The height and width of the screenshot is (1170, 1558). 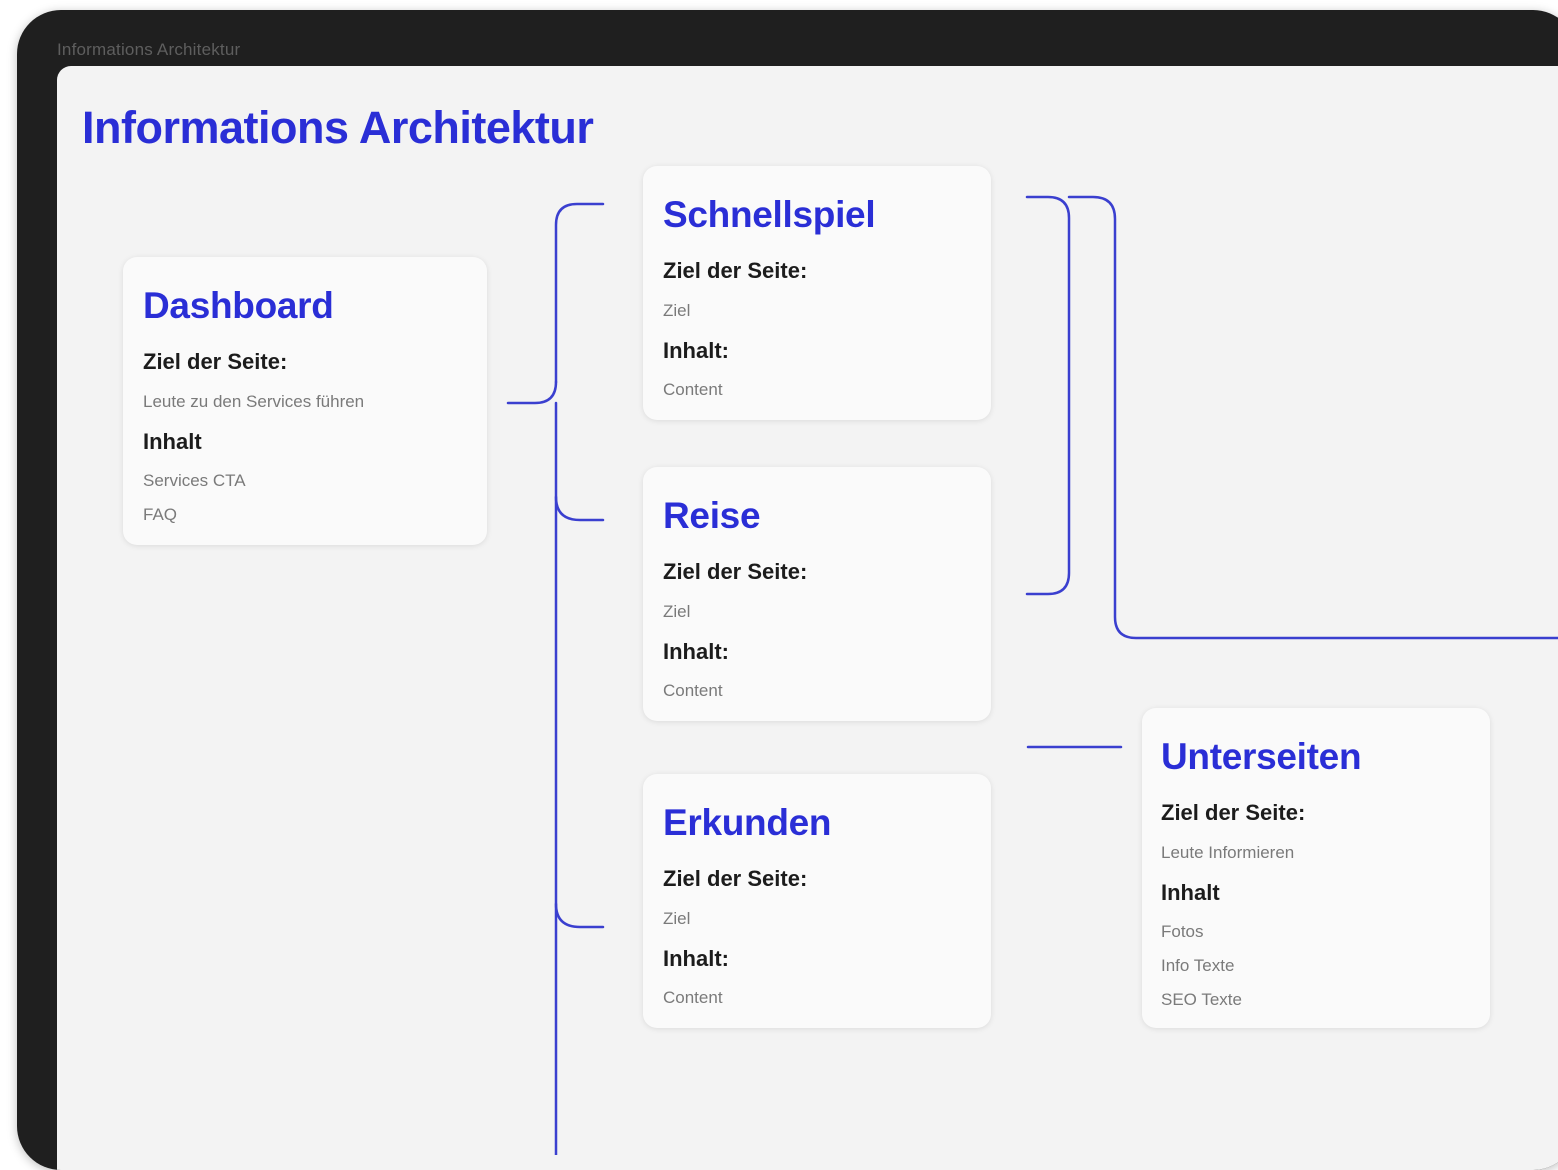 I want to click on card-title: Erkunden, so click(x=747, y=822).